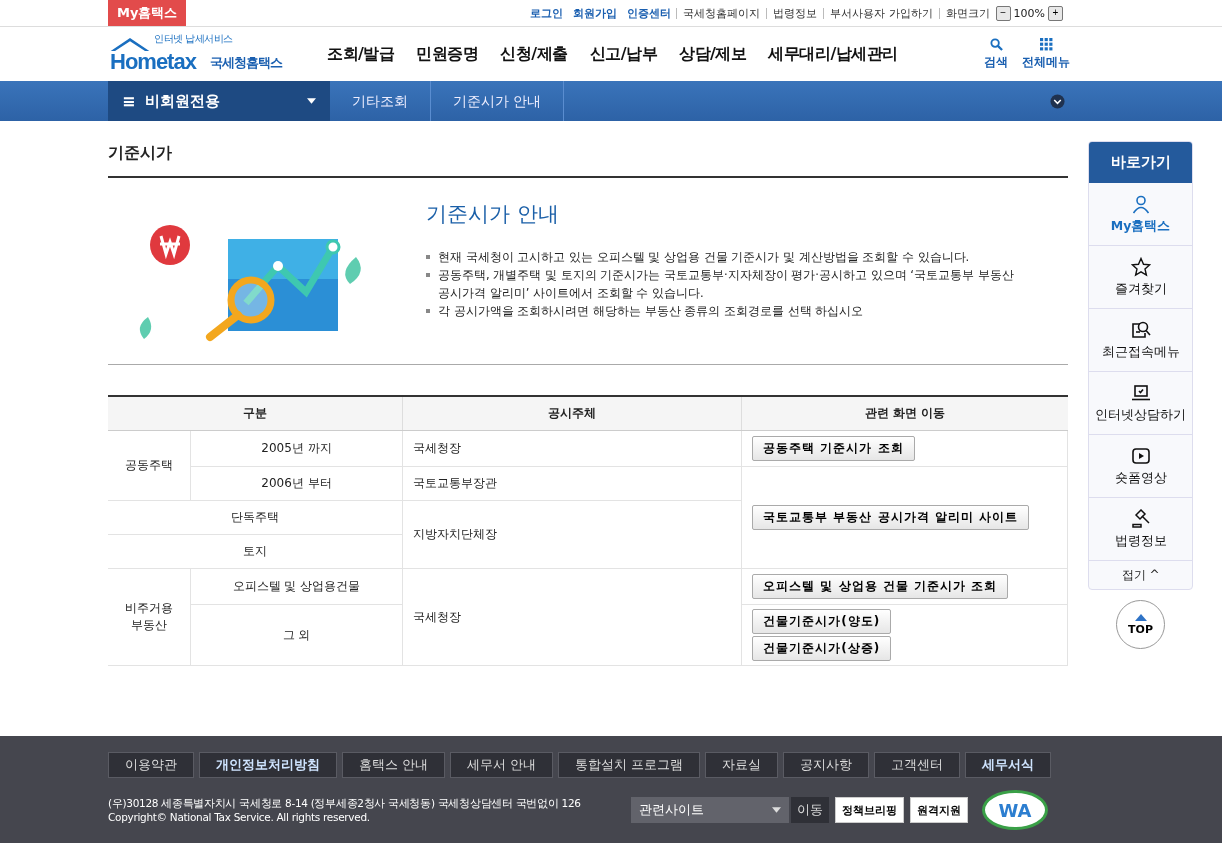 The height and width of the screenshot is (843, 1222). Describe the element at coordinates (493, 214) in the screenshot. I see `intro-title: 기준시가 안내` at that location.